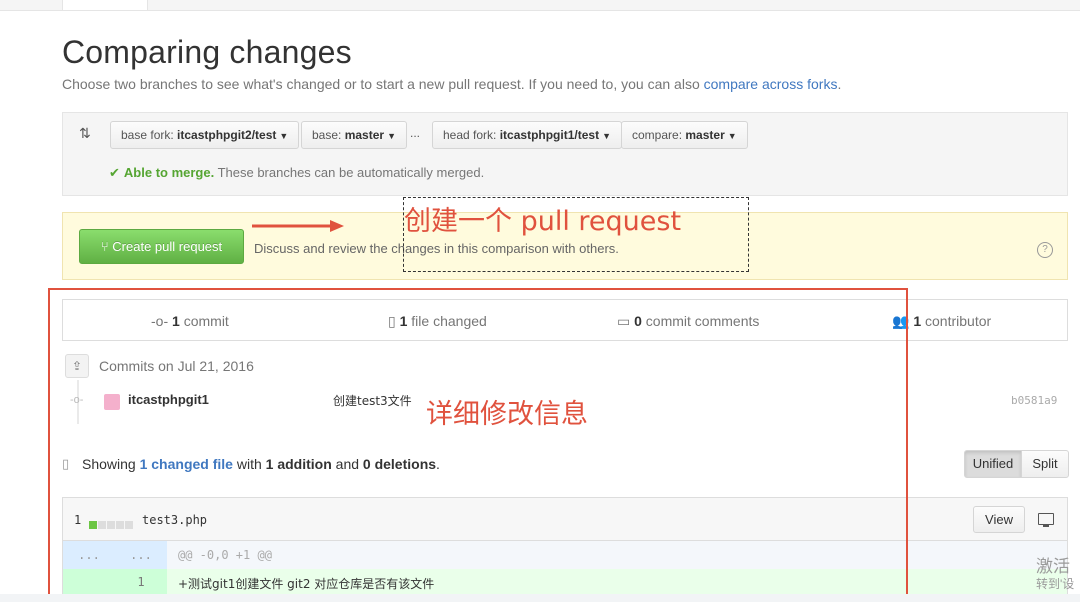 The height and width of the screenshot is (602, 1080). I want to click on contributors-count: 1, so click(917, 321).